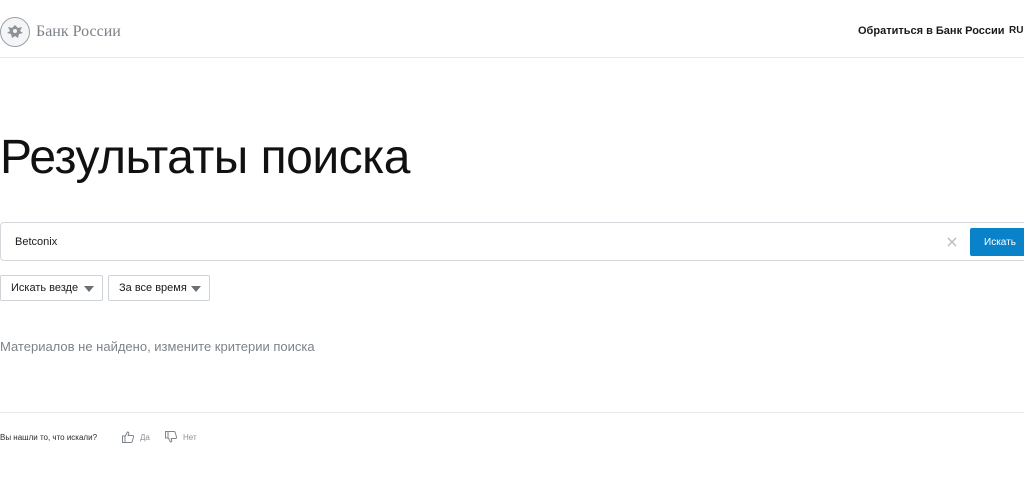 The height and width of the screenshot is (488, 1024). Describe the element at coordinates (135, 437) in the screenshot. I see `feedback-yes-button: Да` at that location.